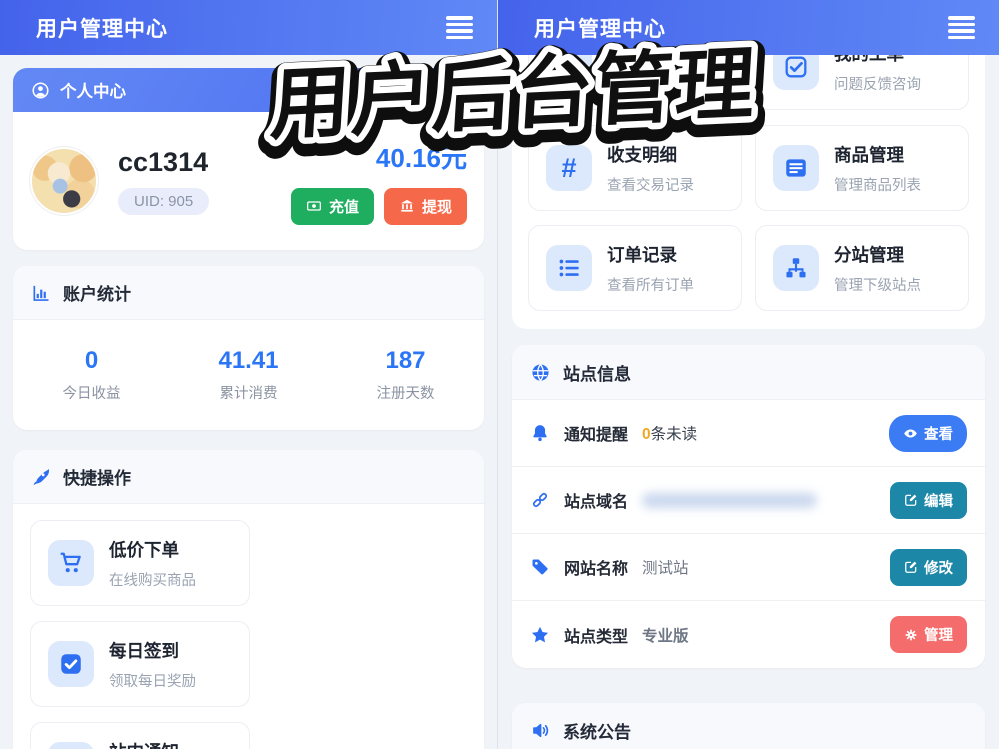 The height and width of the screenshot is (749, 999). Describe the element at coordinates (635, 168) in the screenshot. I see `tile-transactions: # 收支明细 查看交易记录` at that location.